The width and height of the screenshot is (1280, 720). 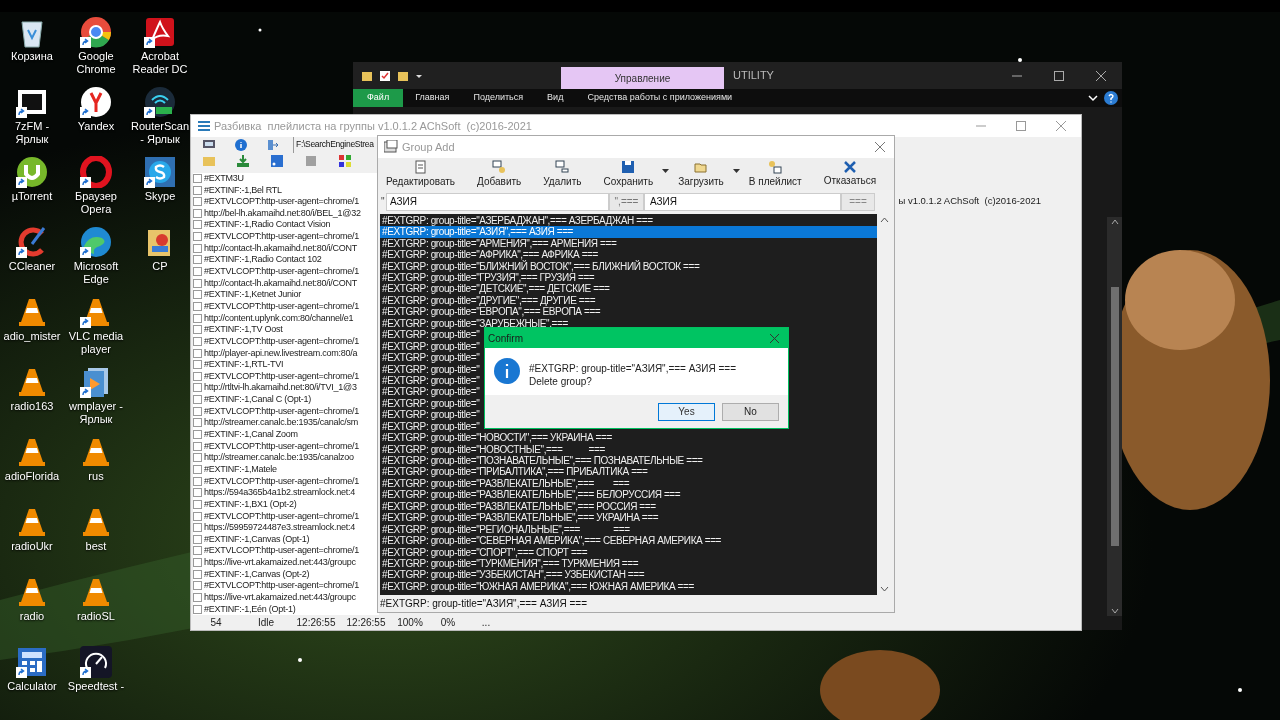 What do you see at coordinates (628, 586) in the screenshot?
I see `group-row: #EXTGRP: group-title="ЮЖНАЯ АМЕРИКА",=== ЮЖНАЯ АМЕРИКА ===` at bounding box center [628, 586].